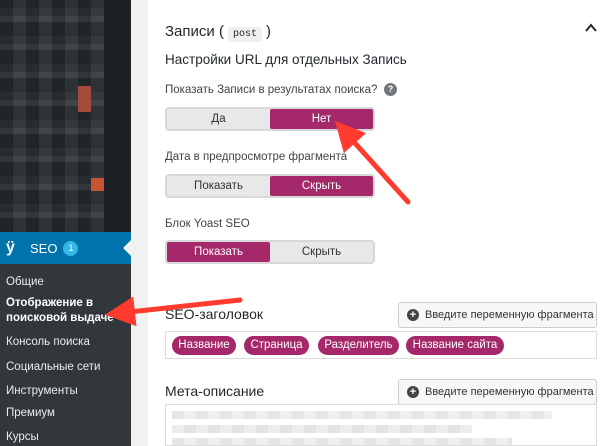 The height and width of the screenshot is (446, 613). What do you see at coordinates (218, 32) in the screenshot?
I see `panel-title: Записи (post)` at bounding box center [218, 32].